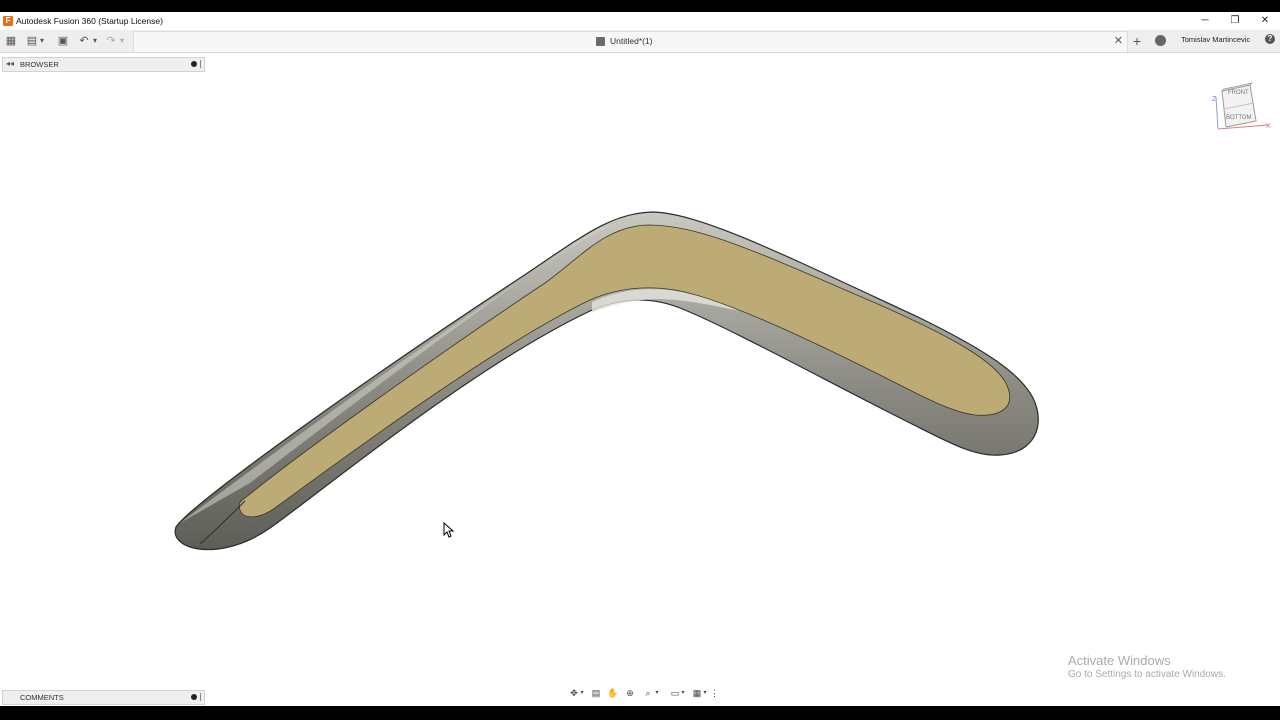 The width and height of the screenshot is (1280, 720). I want to click on display-dropdown-icon: ▾, so click(683, 693).